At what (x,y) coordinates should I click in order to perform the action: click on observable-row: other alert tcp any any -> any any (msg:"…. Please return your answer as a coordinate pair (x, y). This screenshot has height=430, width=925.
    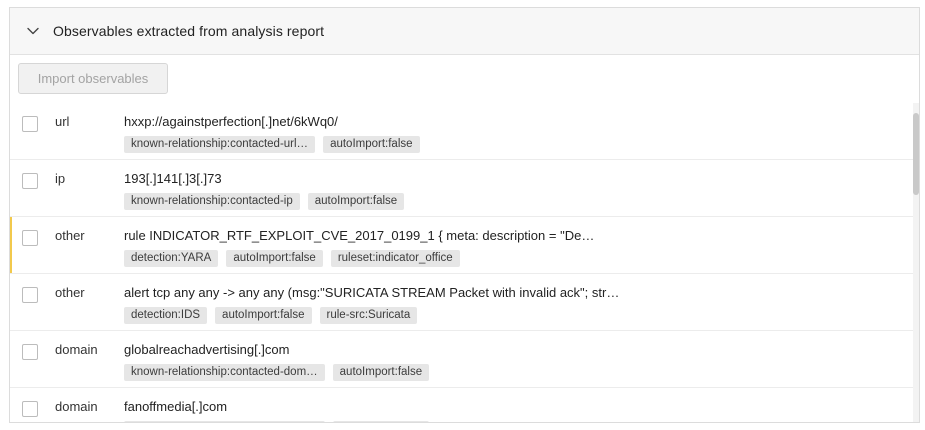
    Looking at the image, I should click on (464, 302).